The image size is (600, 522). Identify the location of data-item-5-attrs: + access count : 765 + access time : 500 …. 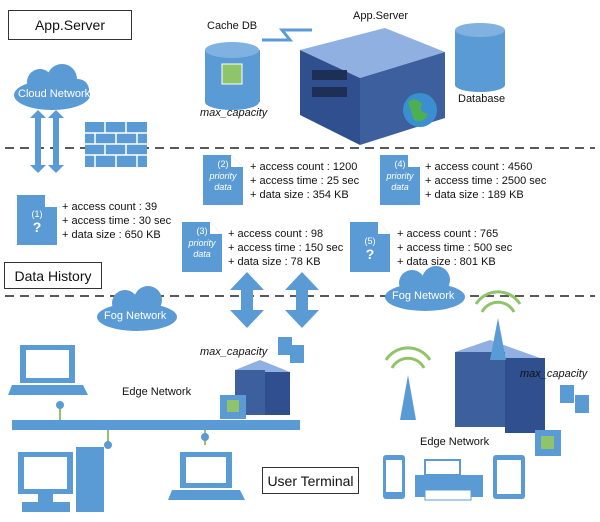
(455, 248).